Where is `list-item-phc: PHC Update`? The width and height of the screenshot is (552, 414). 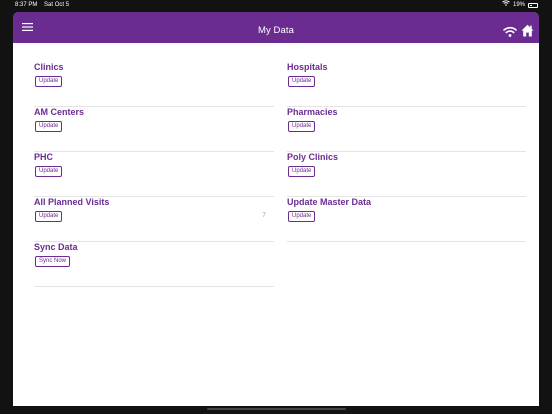
list-item-phc: PHC Update is located at coordinates (154, 174).